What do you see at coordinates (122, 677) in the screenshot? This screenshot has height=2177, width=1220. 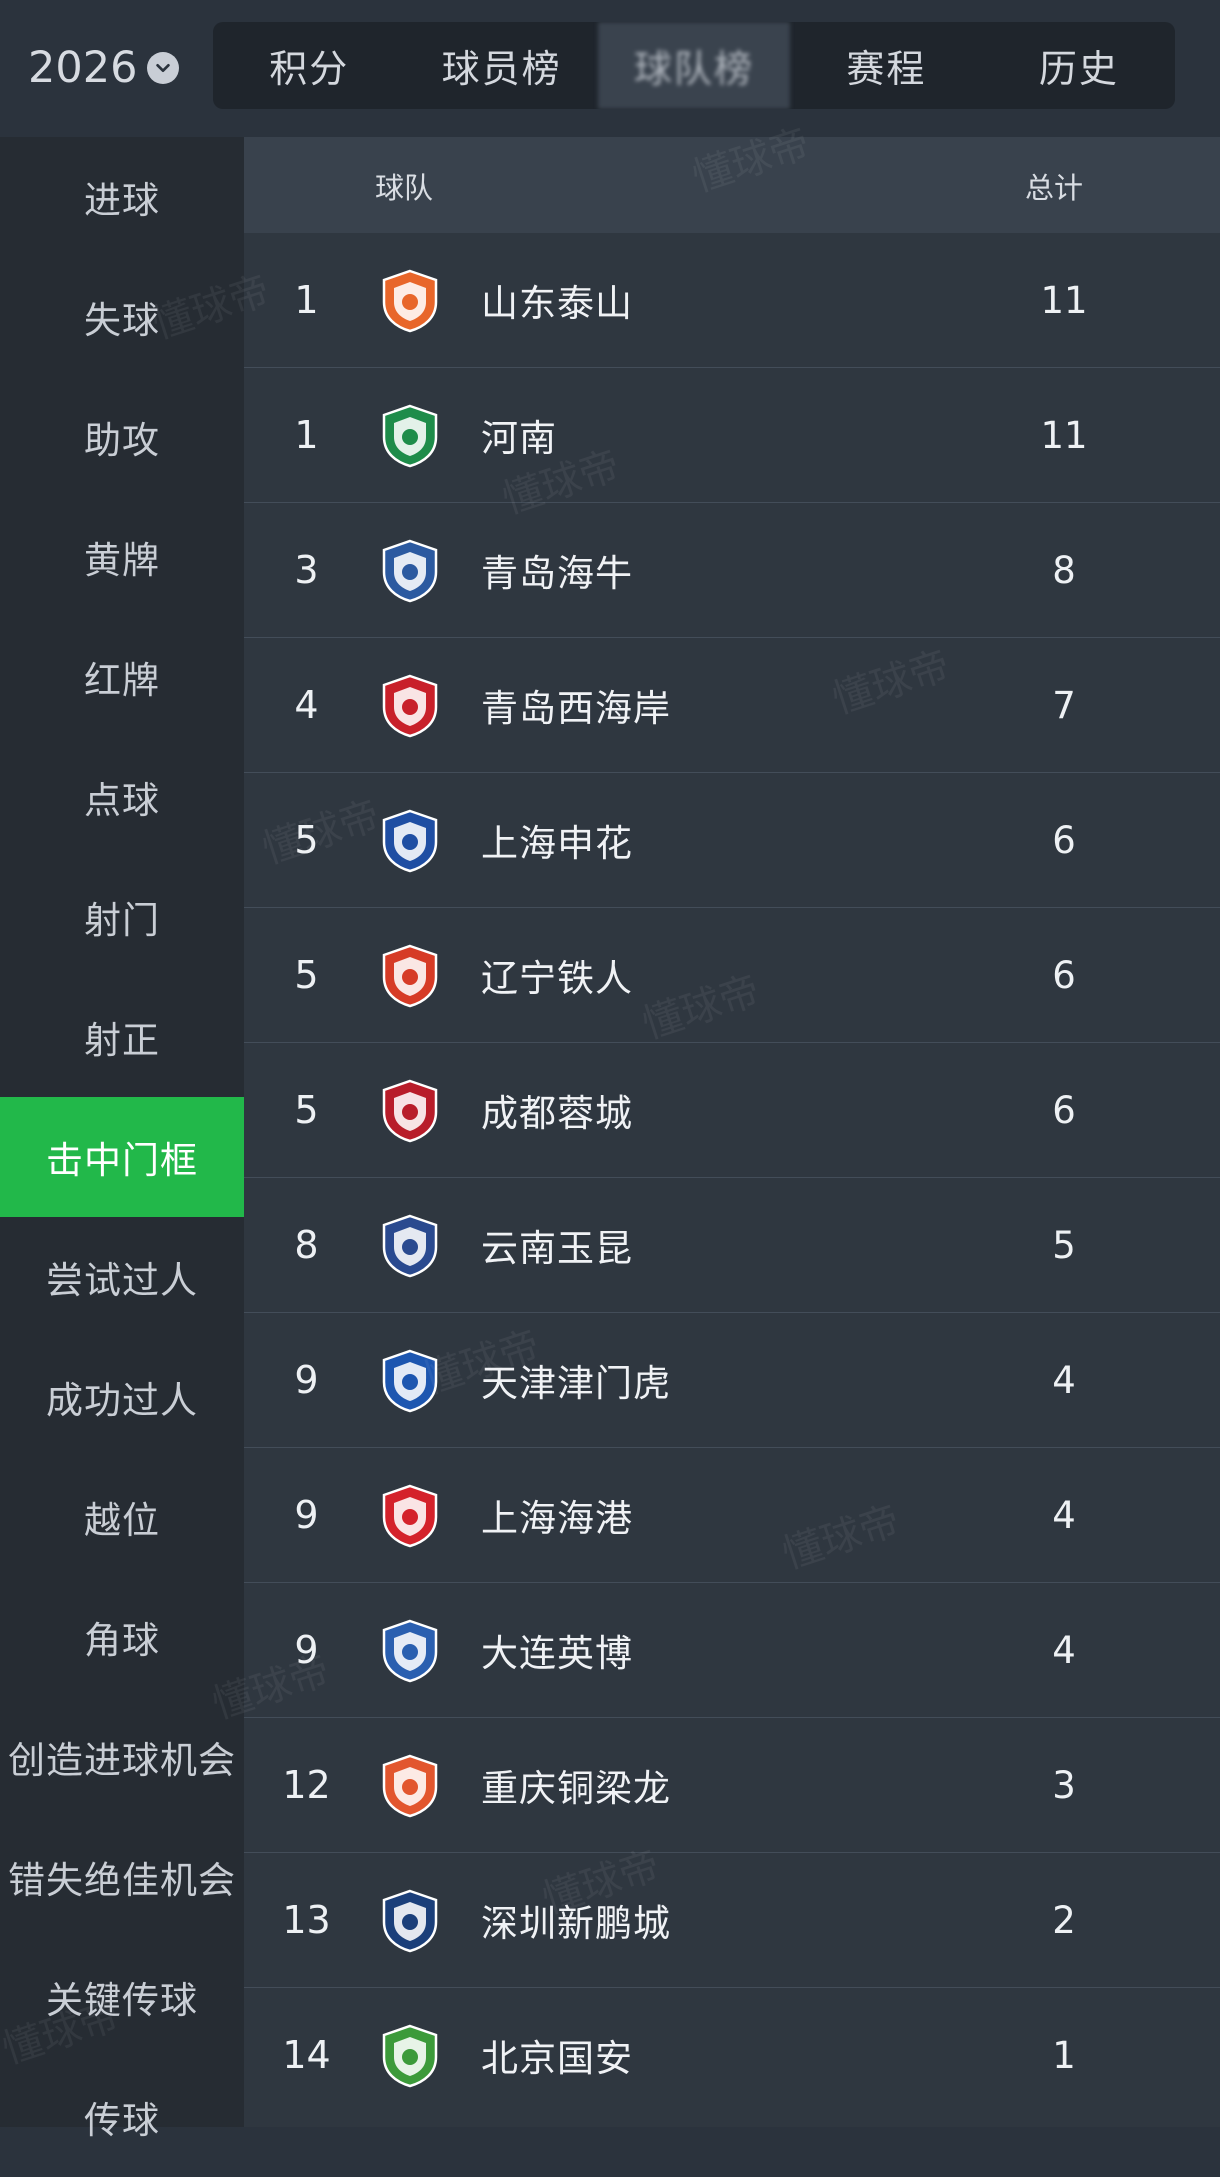 I see `sidebar-item: 红牌` at bounding box center [122, 677].